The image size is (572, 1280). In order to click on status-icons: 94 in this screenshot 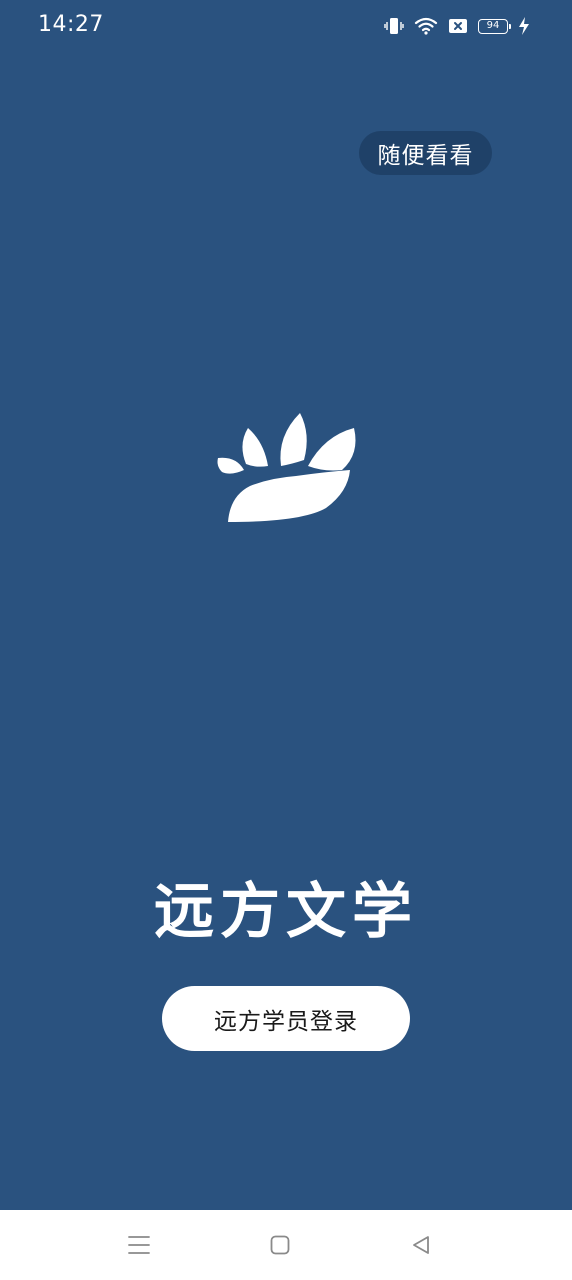, I will do `click(457, 26)`.